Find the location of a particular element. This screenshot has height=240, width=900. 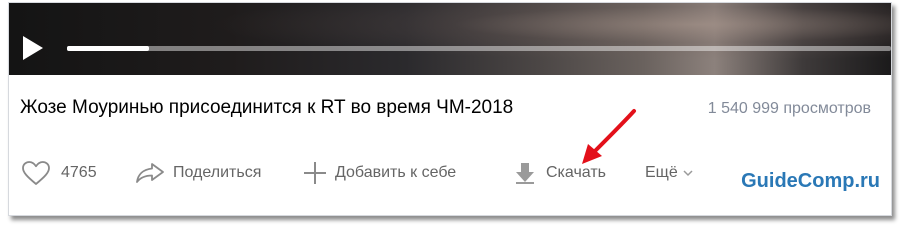

heart-icon is located at coordinates (36, 173).